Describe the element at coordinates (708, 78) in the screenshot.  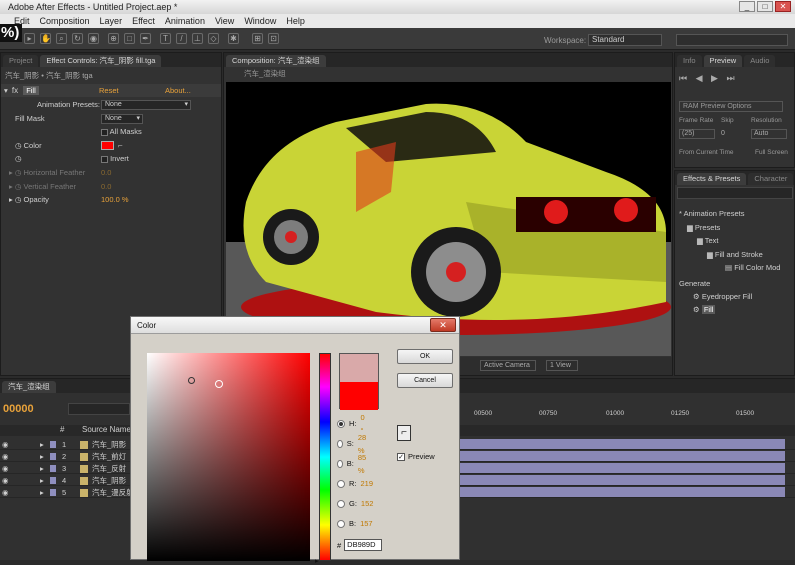
I see `playback-controls: ⏮ ◀ ▶ ⏭` at that location.